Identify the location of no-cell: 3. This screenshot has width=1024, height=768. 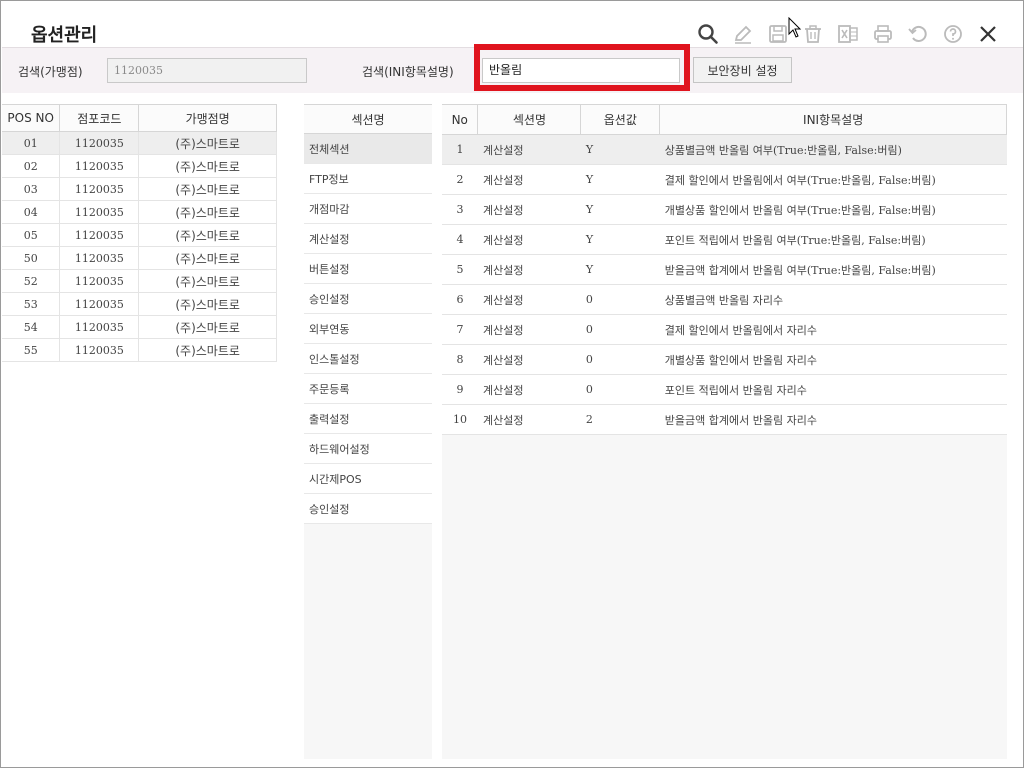
(460, 209).